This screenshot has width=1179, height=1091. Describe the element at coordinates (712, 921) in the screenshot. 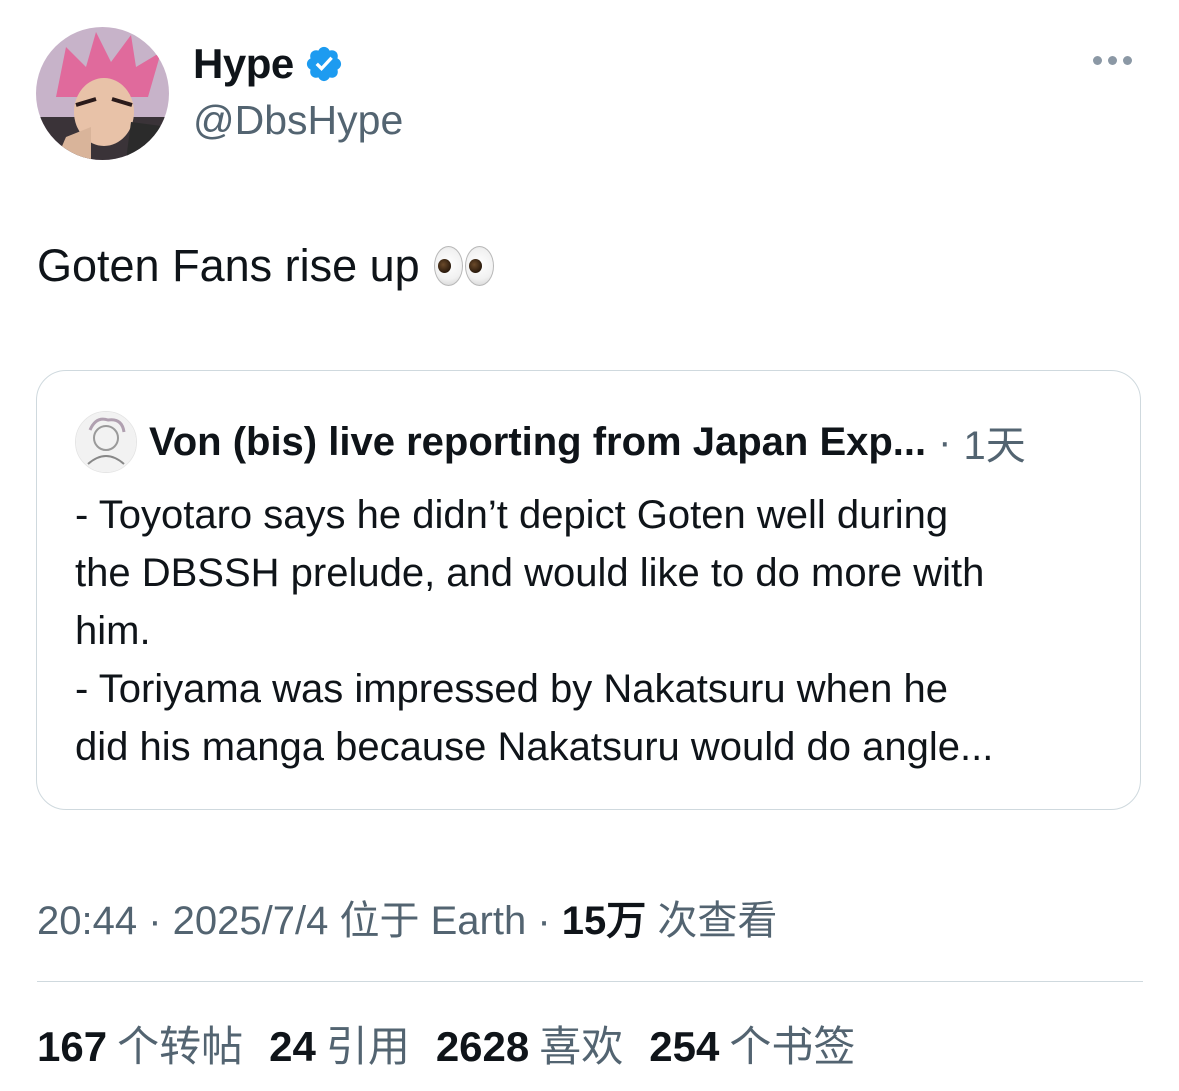

I see `views-label: 次查看` at that location.